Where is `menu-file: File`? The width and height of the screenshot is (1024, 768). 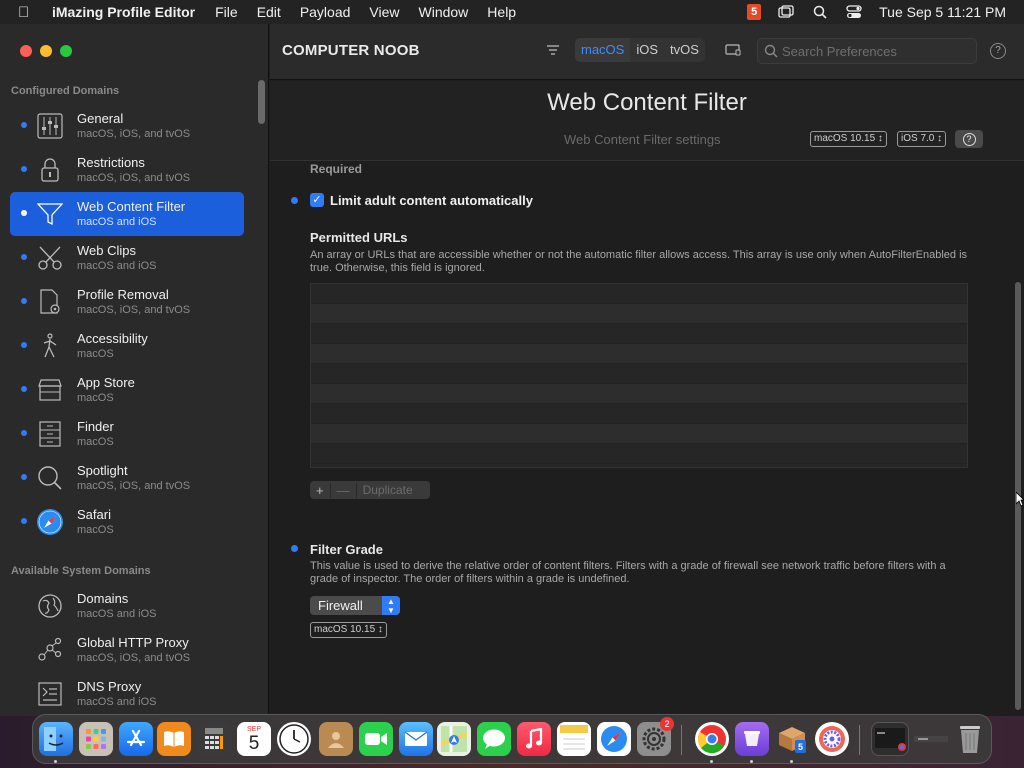
menu-file: File is located at coordinates (226, 12).